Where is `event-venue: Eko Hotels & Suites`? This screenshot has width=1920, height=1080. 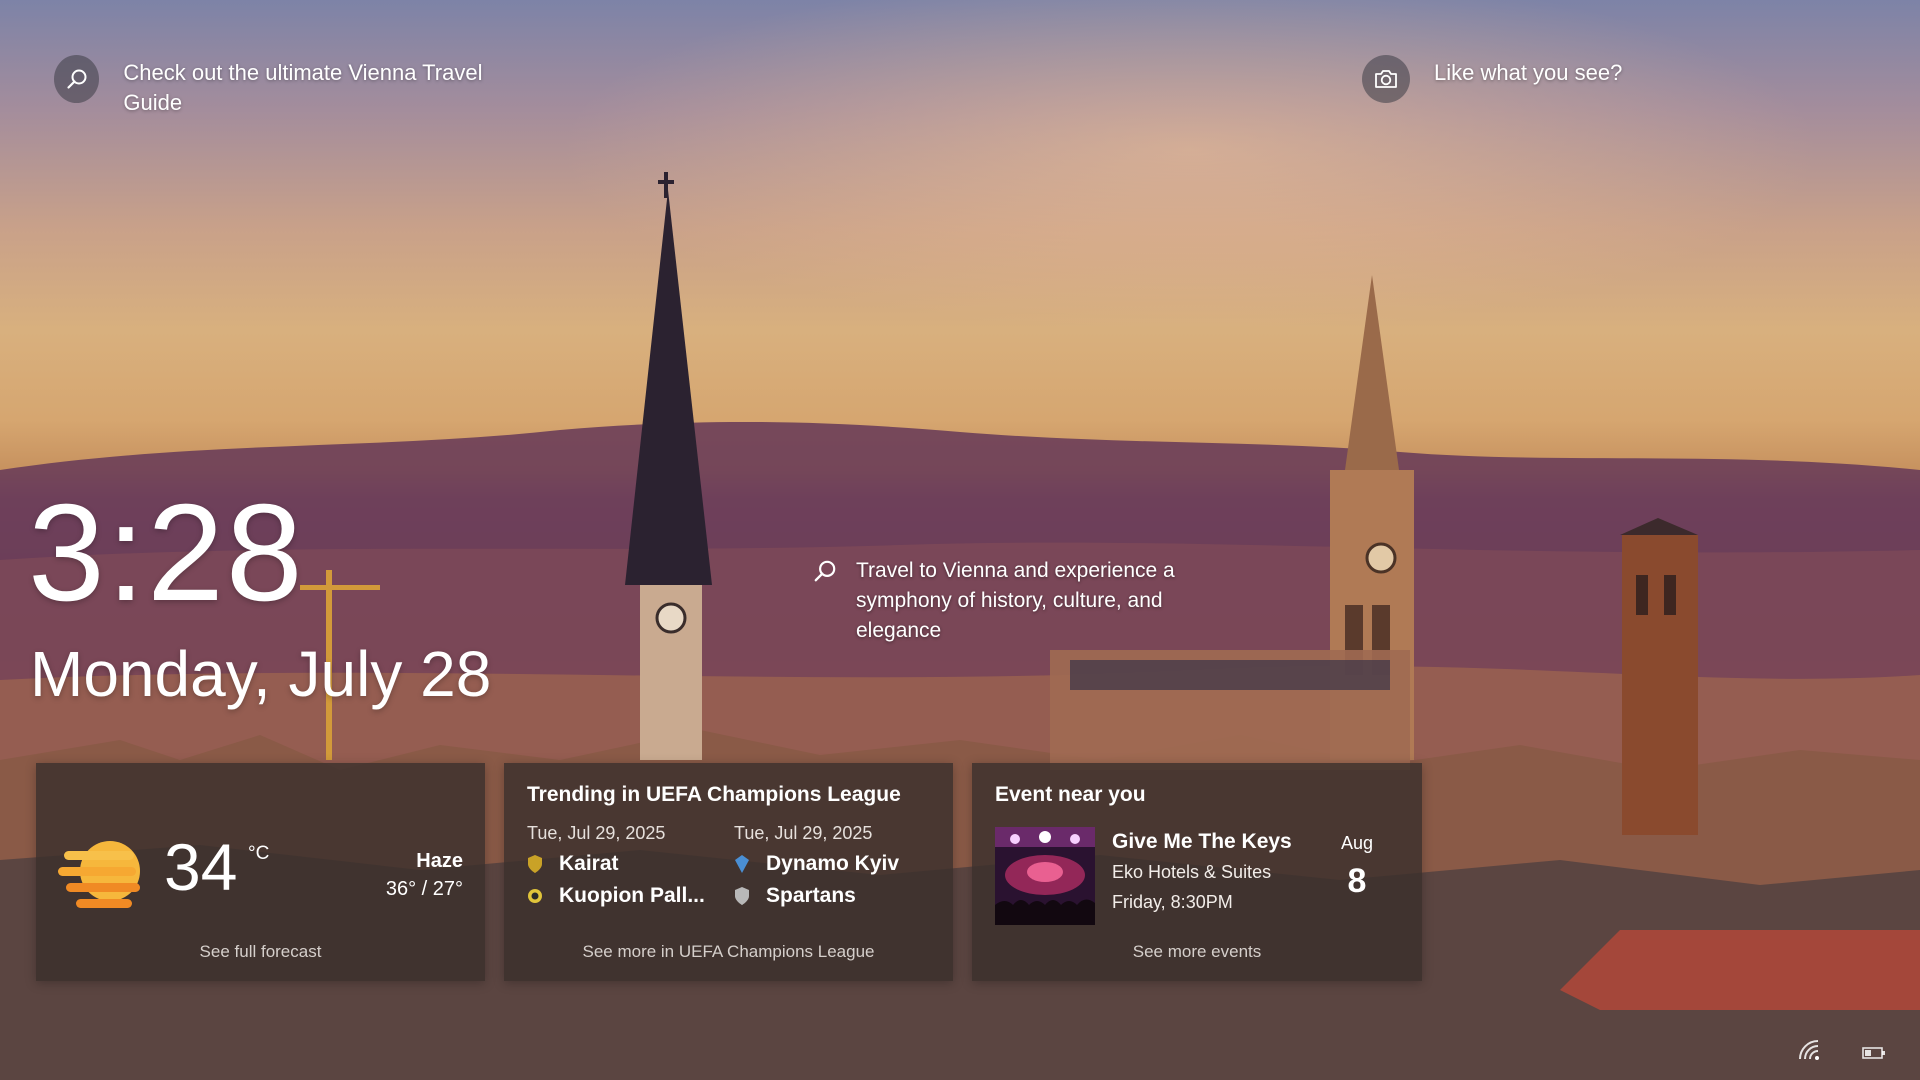 event-venue: Eko Hotels & Suites is located at coordinates (1192, 872).